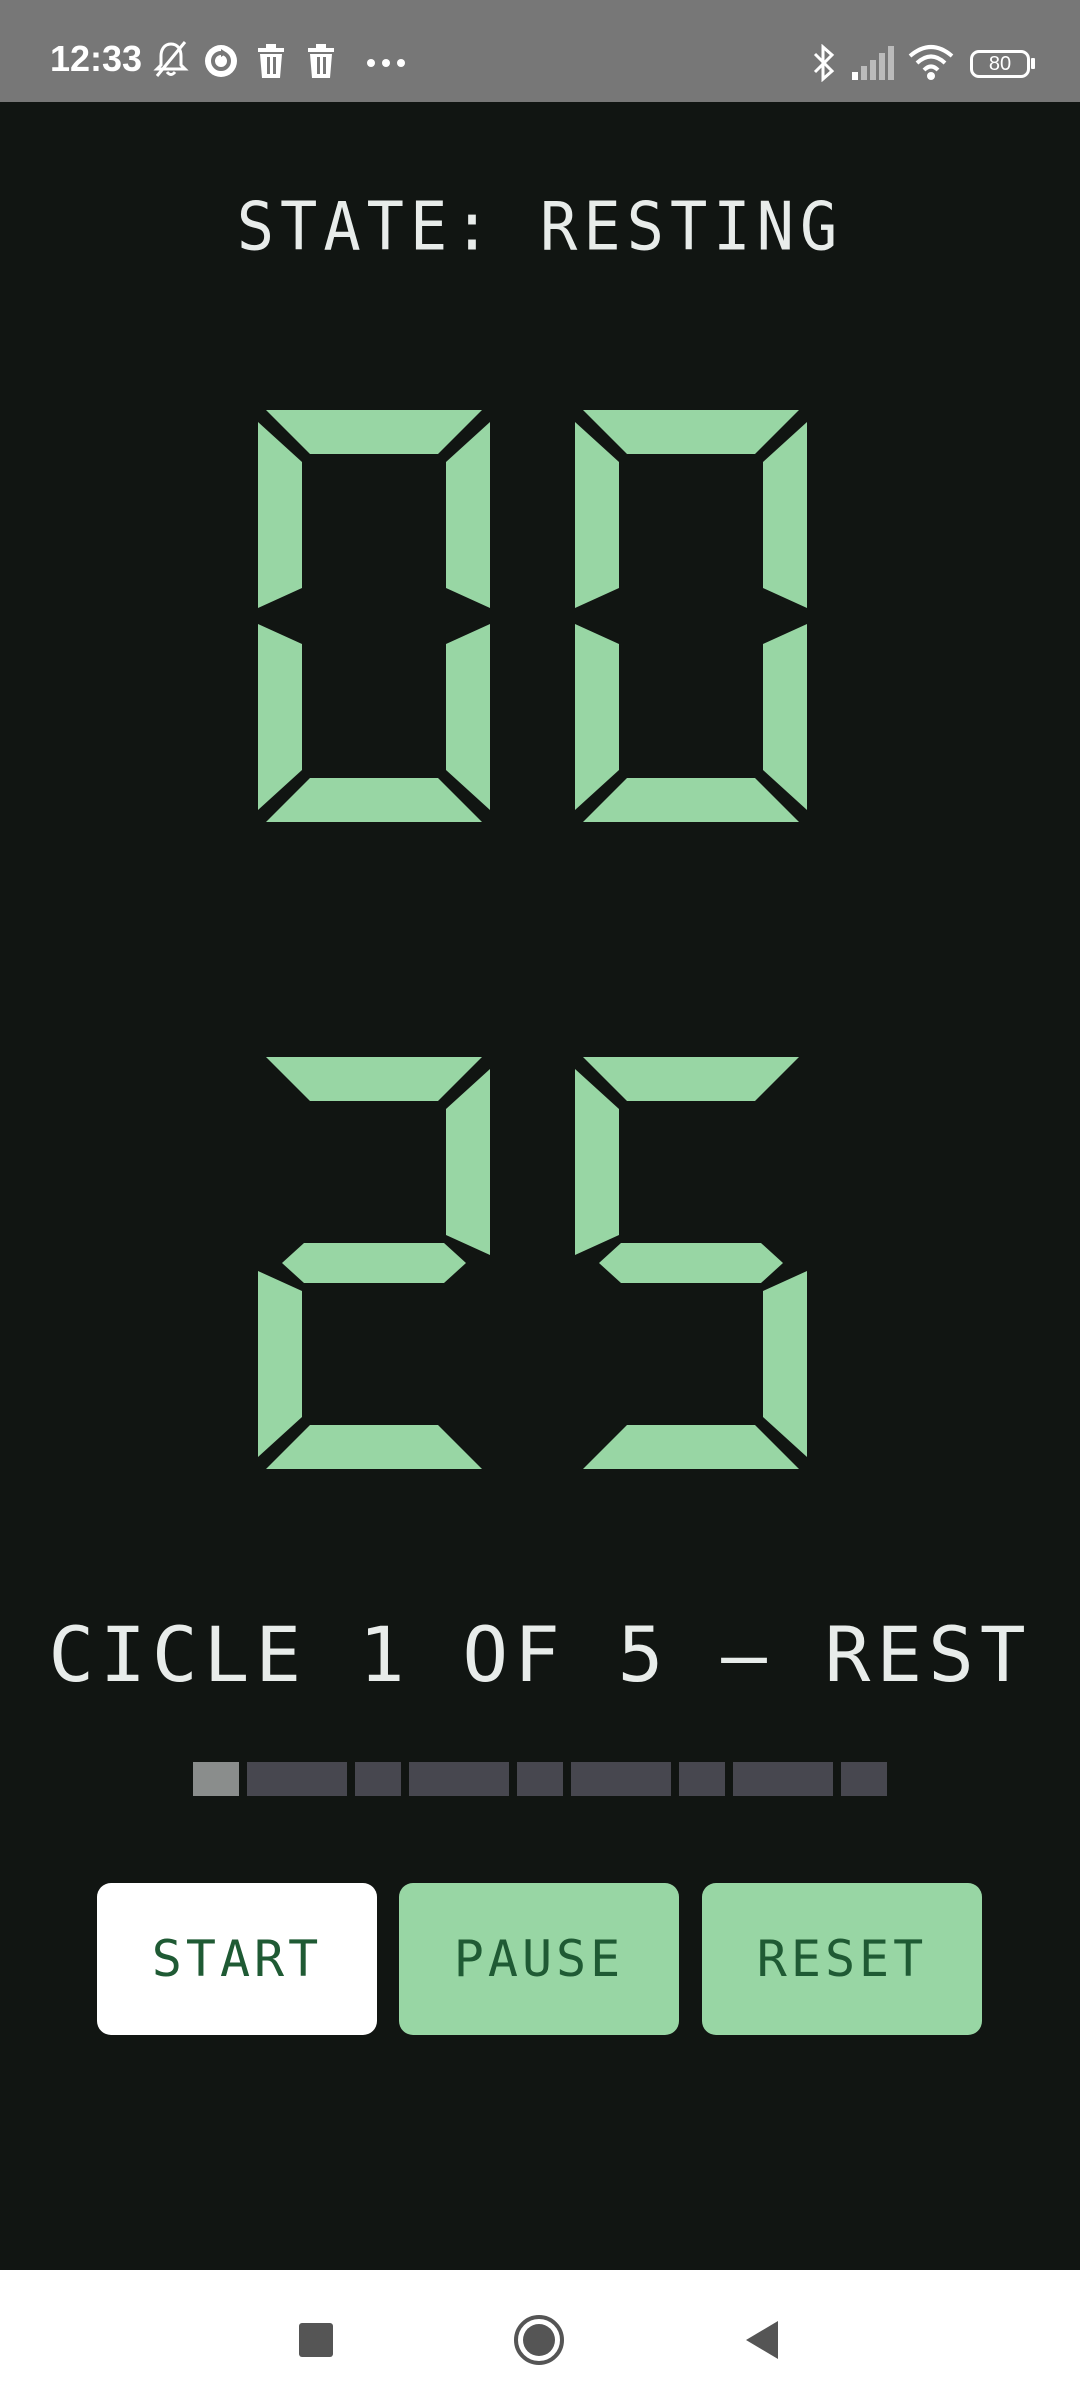  I want to click on seconds-tens-digit, so click(374, 1263).